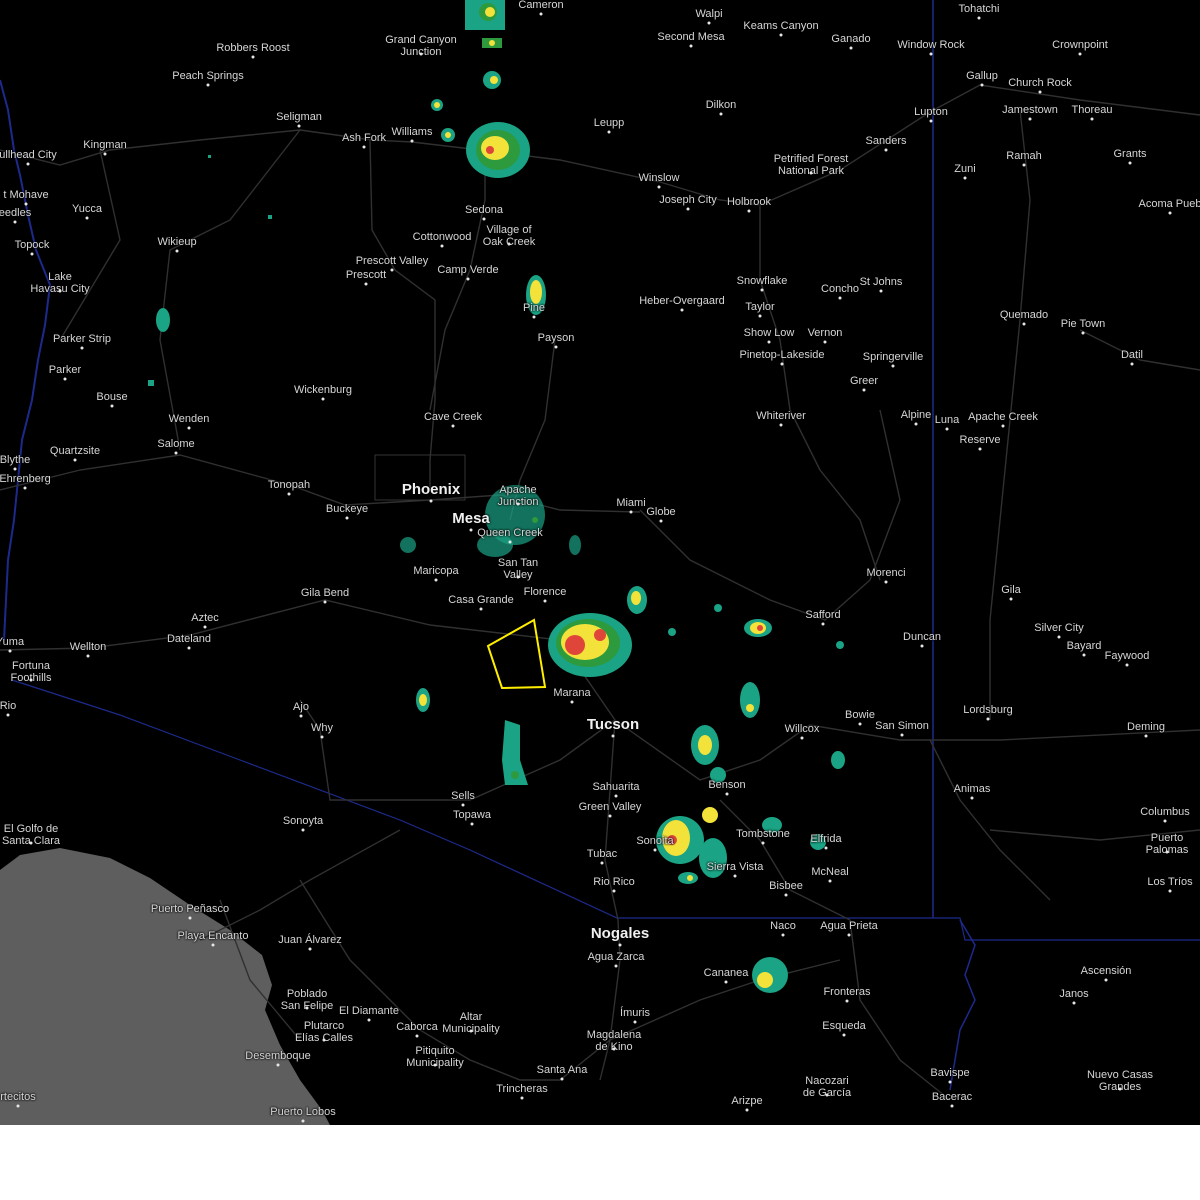  Describe the element at coordinates (1040, 83) in the screenshot. I see `city-label-church-rock: Church Rock` at that location.